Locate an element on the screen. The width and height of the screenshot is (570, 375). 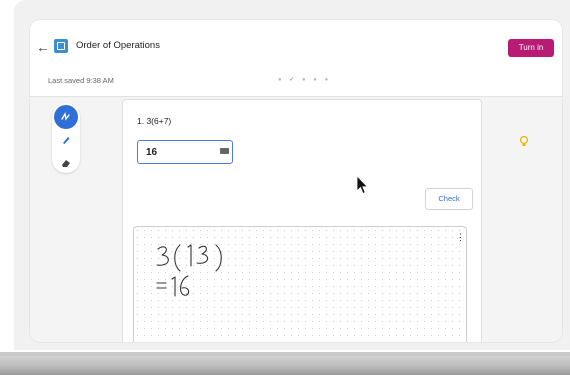
progress-dots: ● ✓ ● ● ● is located at coordinates (305, 80).